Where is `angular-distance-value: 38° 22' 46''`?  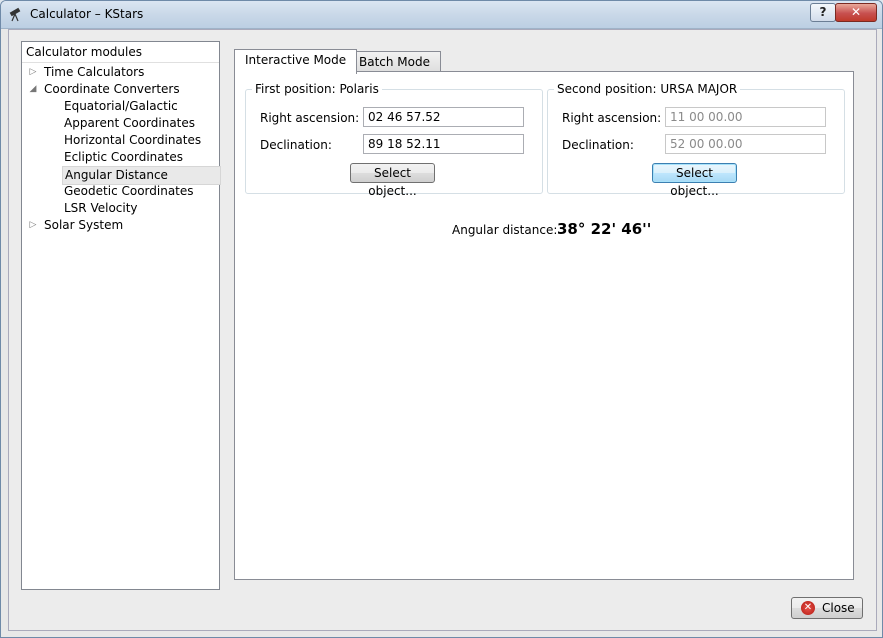 angular-distance-value: 38° 22' 46'' is located at coordinates (604, 229).